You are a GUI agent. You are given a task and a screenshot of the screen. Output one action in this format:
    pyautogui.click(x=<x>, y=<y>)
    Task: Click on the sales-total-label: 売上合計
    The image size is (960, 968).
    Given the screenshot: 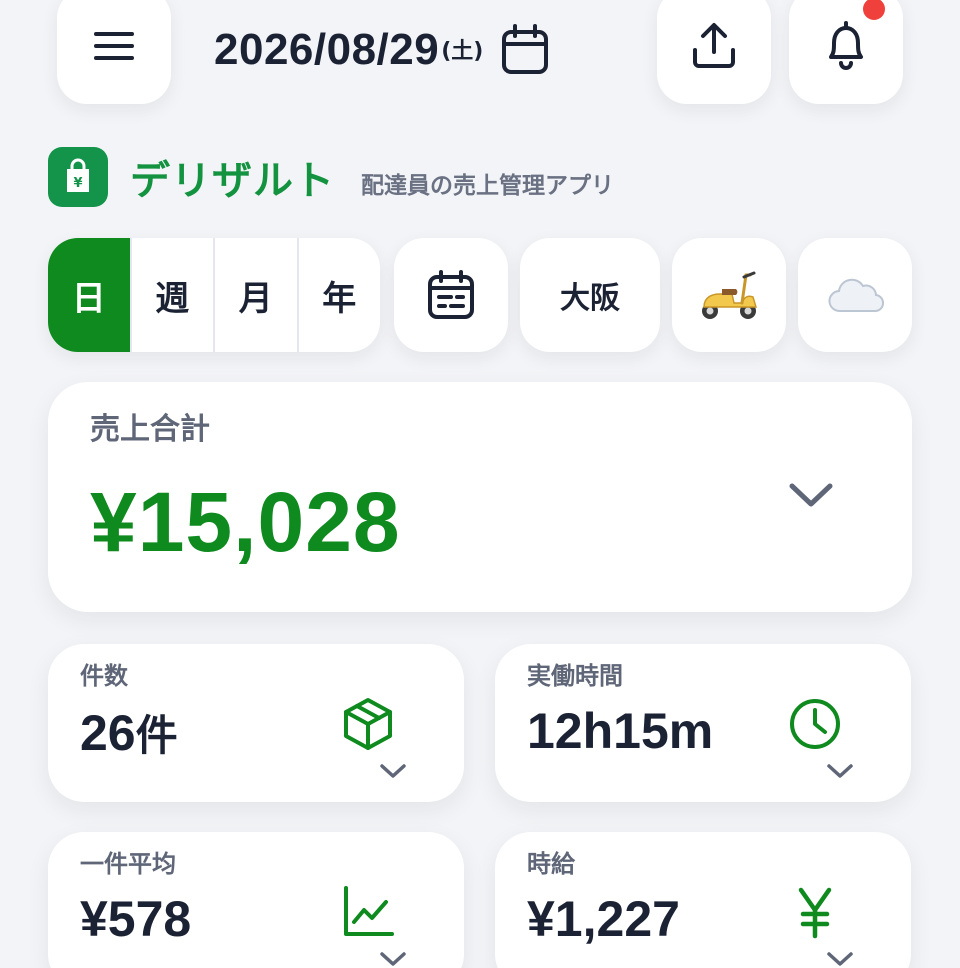 What is the action you would take?
    pyautogui.click(x=150, y=429)
    